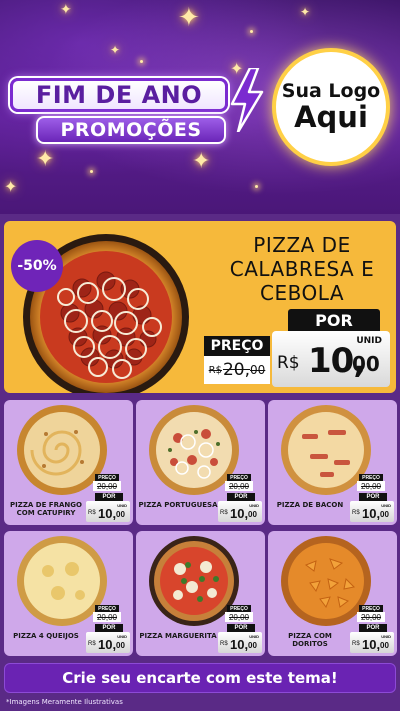 The width and height of the screenshot is (400, 711). I want to click on title-sub-box: PROMOÇÕES, so click(131, 130).